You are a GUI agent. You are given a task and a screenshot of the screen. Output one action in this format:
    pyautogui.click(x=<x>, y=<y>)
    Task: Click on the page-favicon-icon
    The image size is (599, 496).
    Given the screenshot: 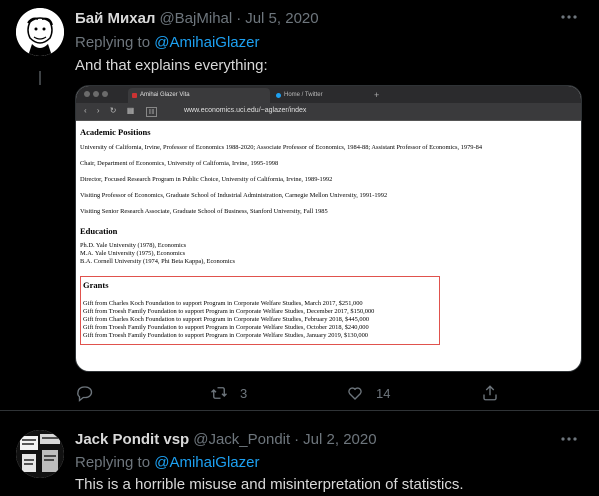 What is the action you would take?
    pyautogui.click(x=134, y=95)
    